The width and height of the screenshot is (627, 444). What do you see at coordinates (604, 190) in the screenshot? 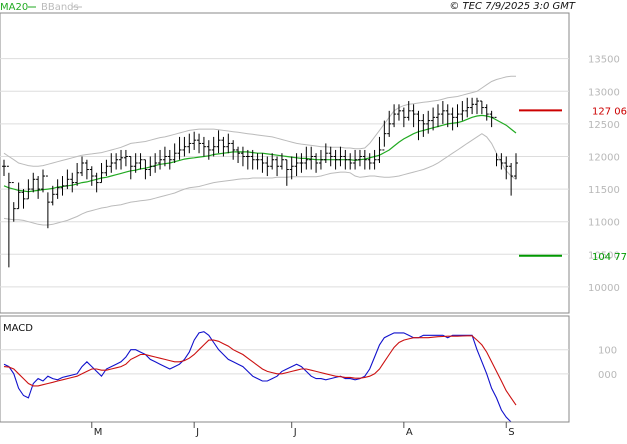
I see `price-tick-label: 11500` at bounding box center [604, 190].